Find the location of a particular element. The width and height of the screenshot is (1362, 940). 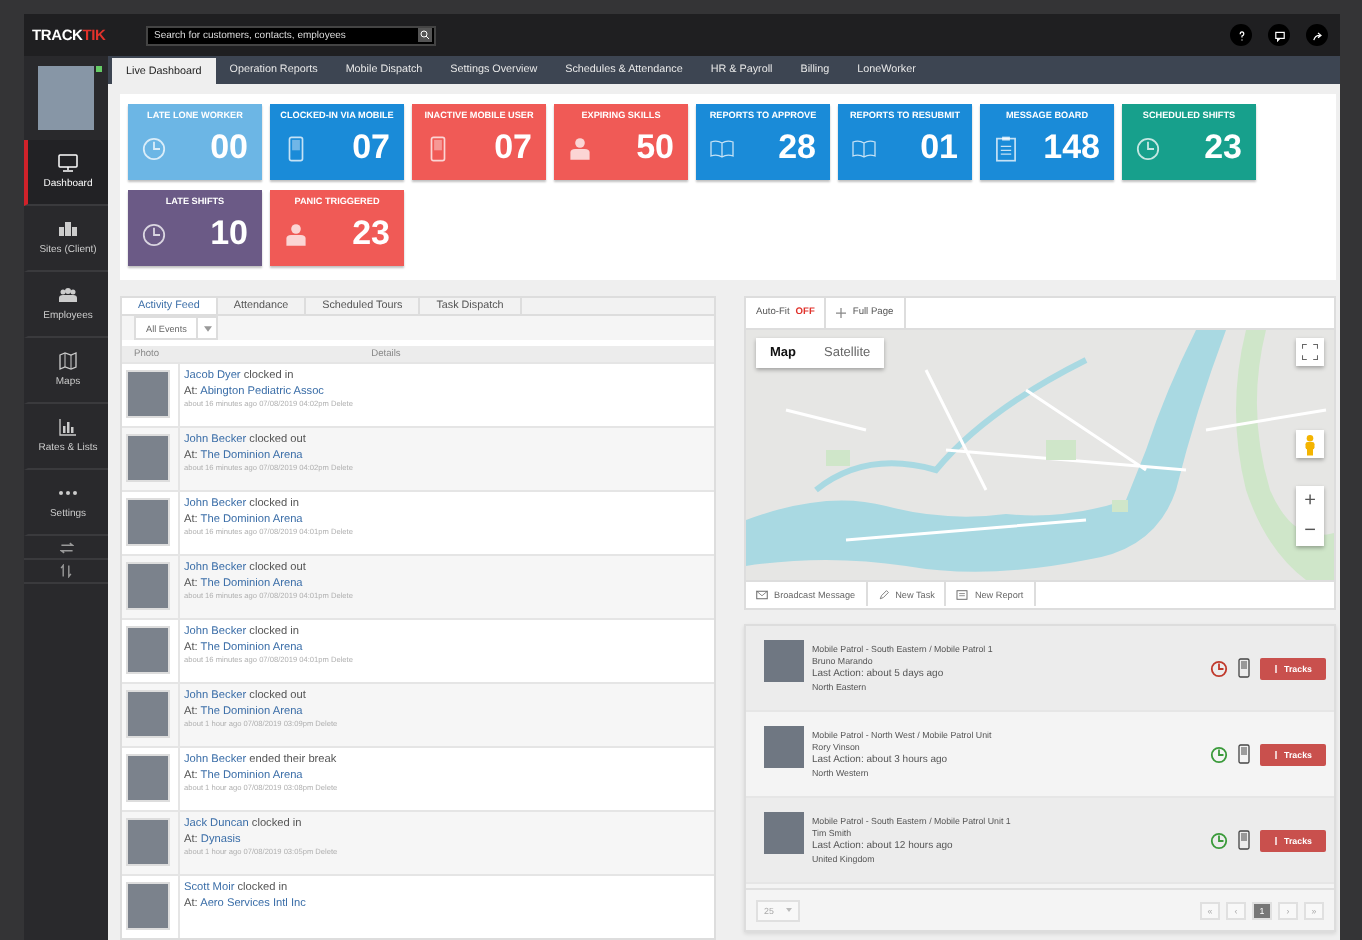

bar-chart-icon is located at coordinates (68, 427).